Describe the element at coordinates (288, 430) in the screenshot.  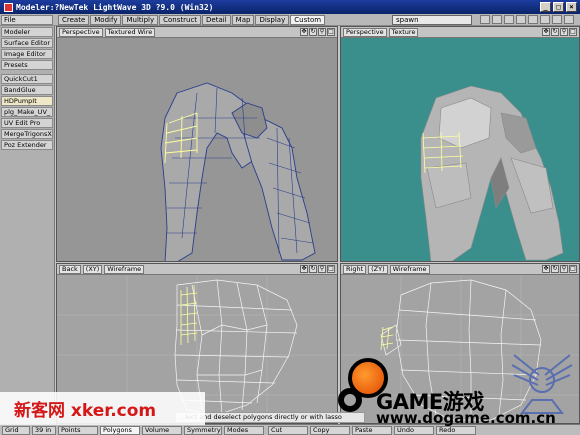
I see `cut-button: Cut` at that location.